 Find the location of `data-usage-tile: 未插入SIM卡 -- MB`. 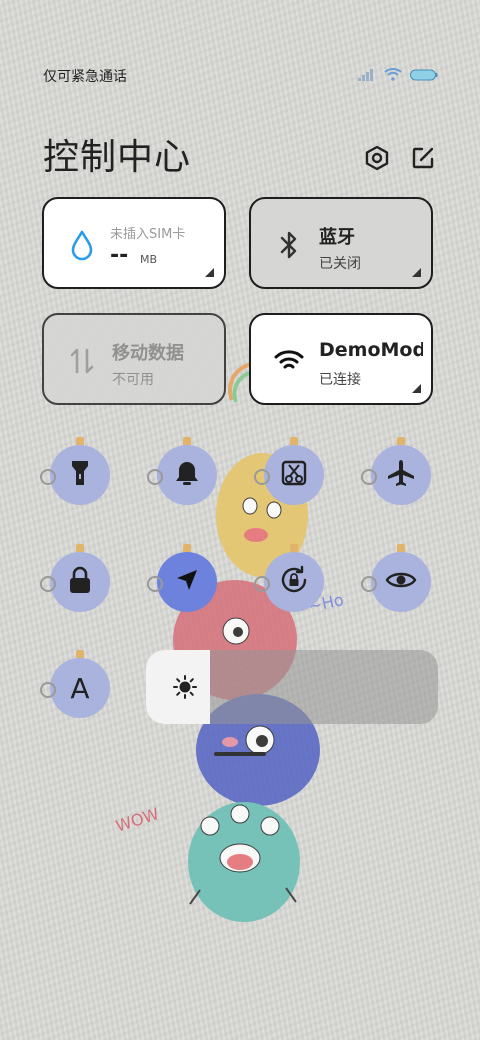

data-usage-tile: 未插入SIM卡 -- MB is located at coordinates (134, 243).